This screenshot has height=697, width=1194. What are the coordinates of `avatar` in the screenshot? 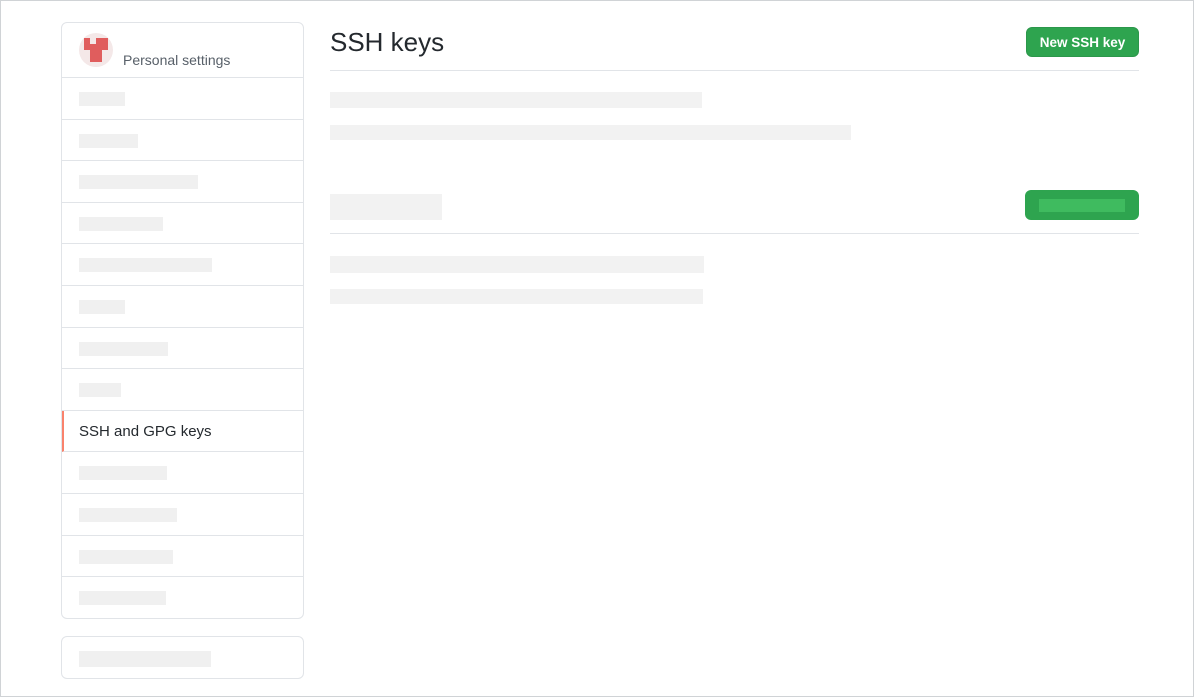 It's located at (96, 50).